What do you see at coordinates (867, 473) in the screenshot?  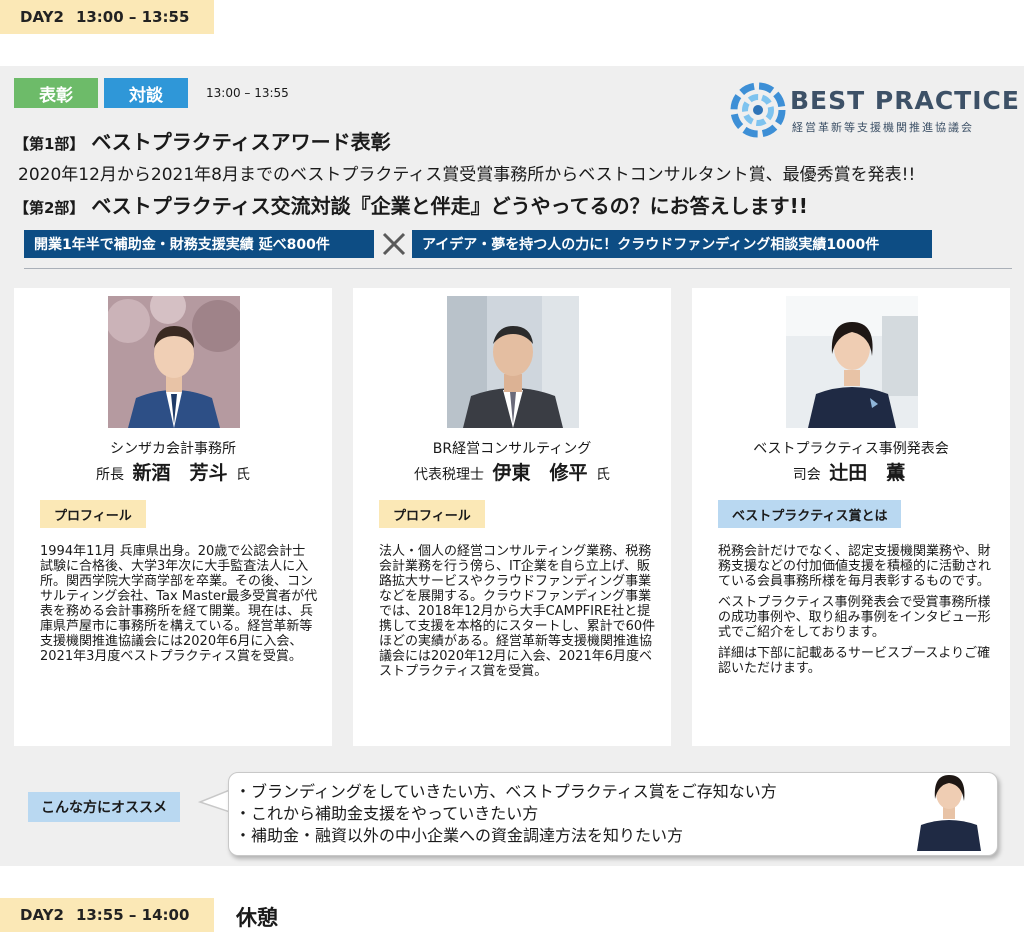 I see `host-name: 辻田 薫` at bounding box center [867, 473].